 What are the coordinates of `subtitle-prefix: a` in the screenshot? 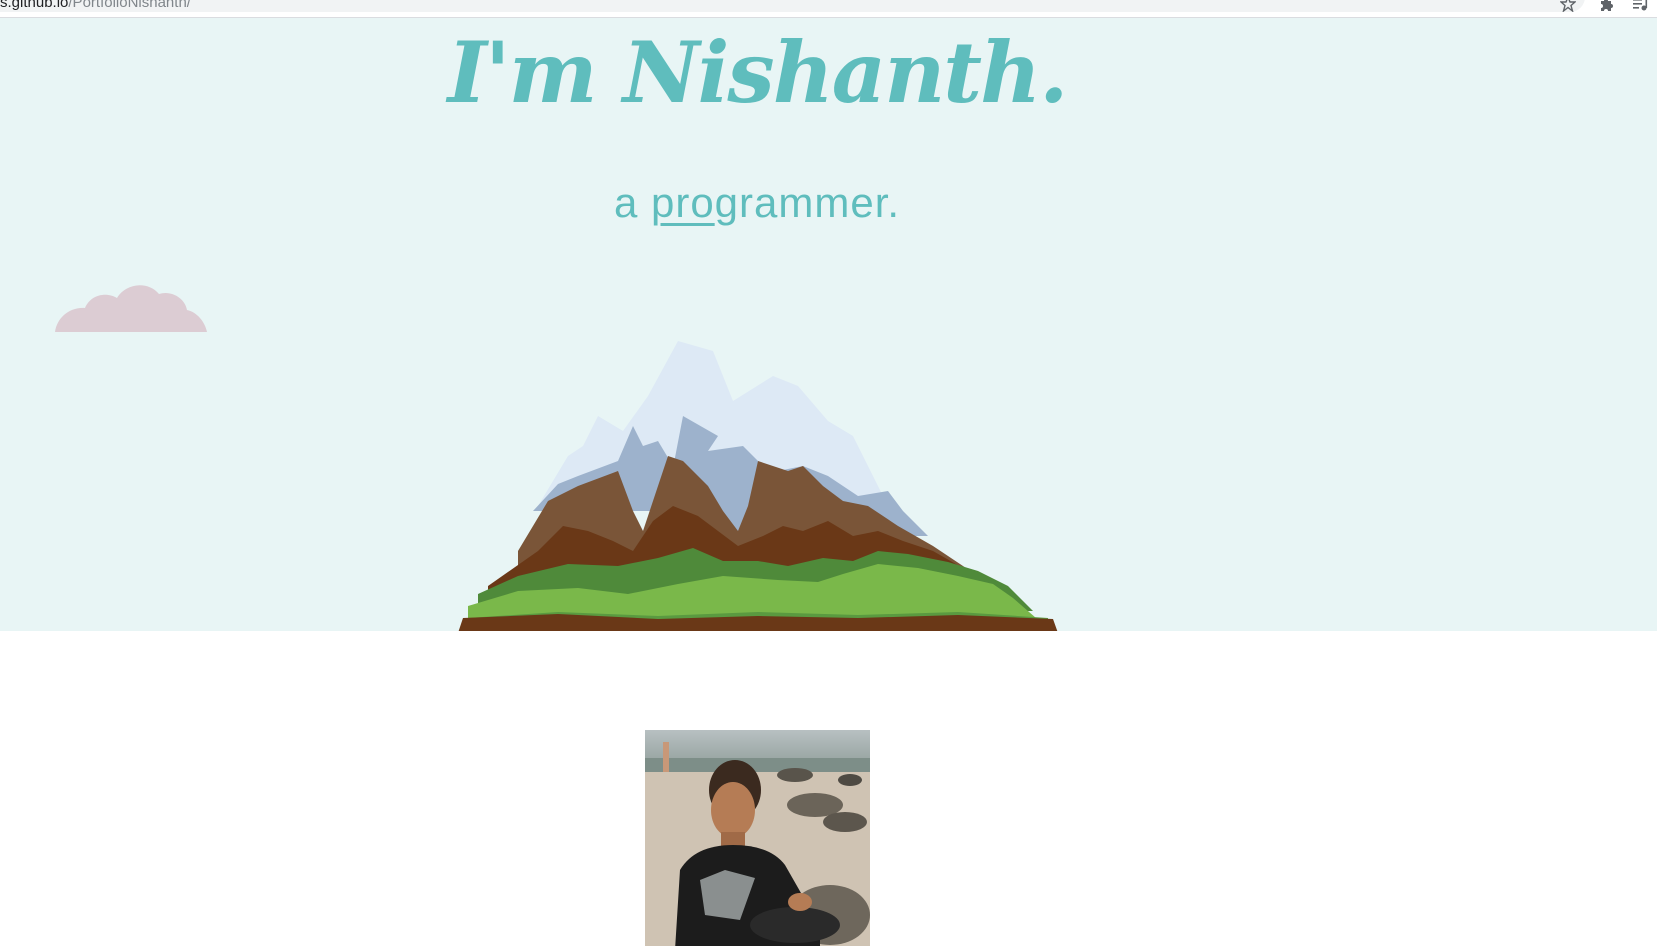 It's located at (632, 202).